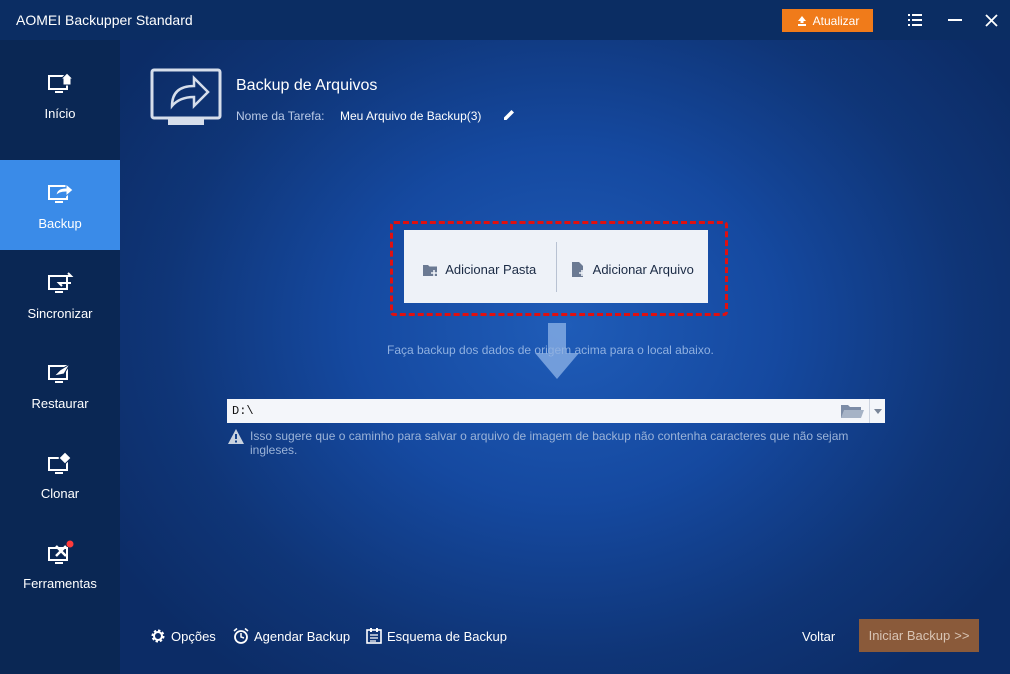  Describe the element at coordinates (307, 85) in the screenshot. I see `page-title: Backup de Arquivos` at that location.